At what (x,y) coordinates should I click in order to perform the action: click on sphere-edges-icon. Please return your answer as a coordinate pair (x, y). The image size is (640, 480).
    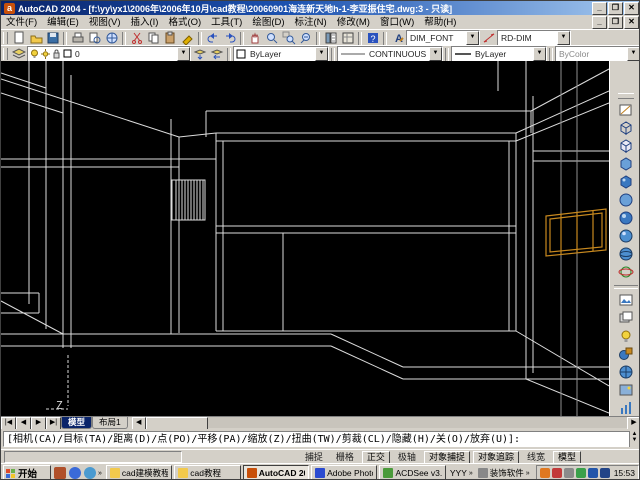
    Looking at the image, I should click on (626, 253).